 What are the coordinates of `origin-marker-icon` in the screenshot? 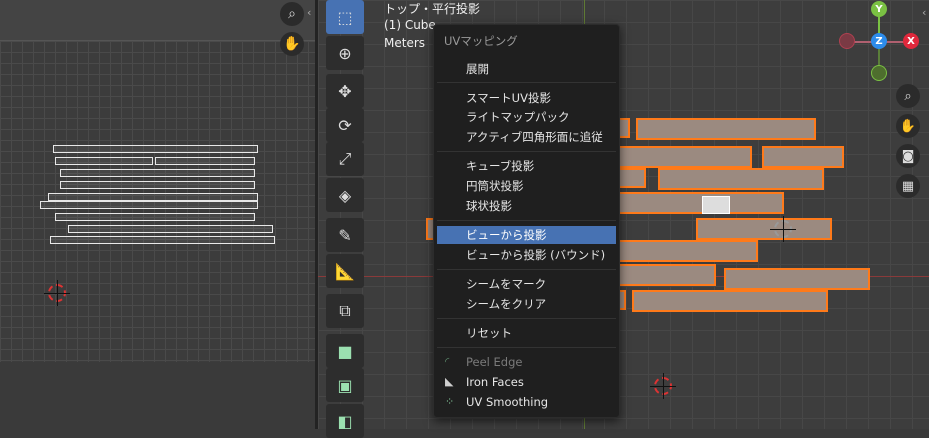 It's located at (783, 229).